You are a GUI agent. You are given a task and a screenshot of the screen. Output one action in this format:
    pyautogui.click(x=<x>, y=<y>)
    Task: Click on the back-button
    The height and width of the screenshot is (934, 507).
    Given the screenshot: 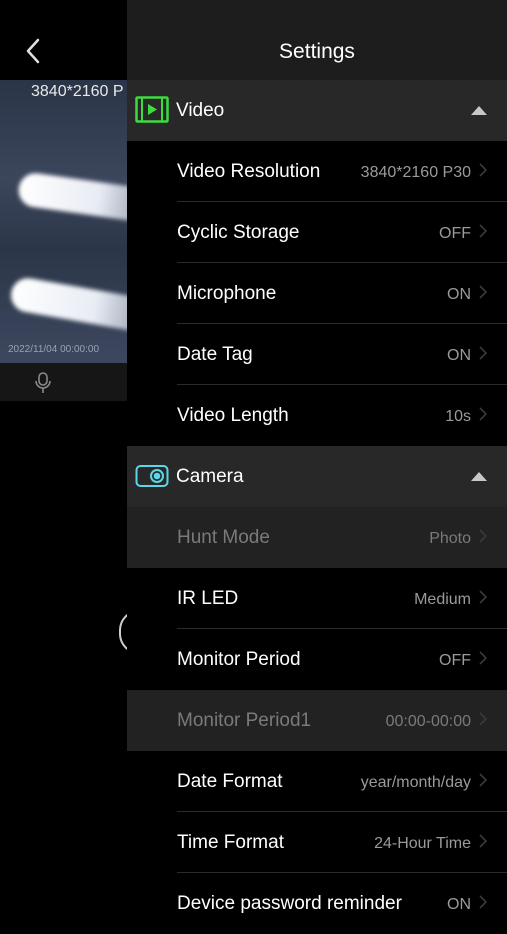 What is the action you would take?
    pyautogui.click(x=34, y=51)
    